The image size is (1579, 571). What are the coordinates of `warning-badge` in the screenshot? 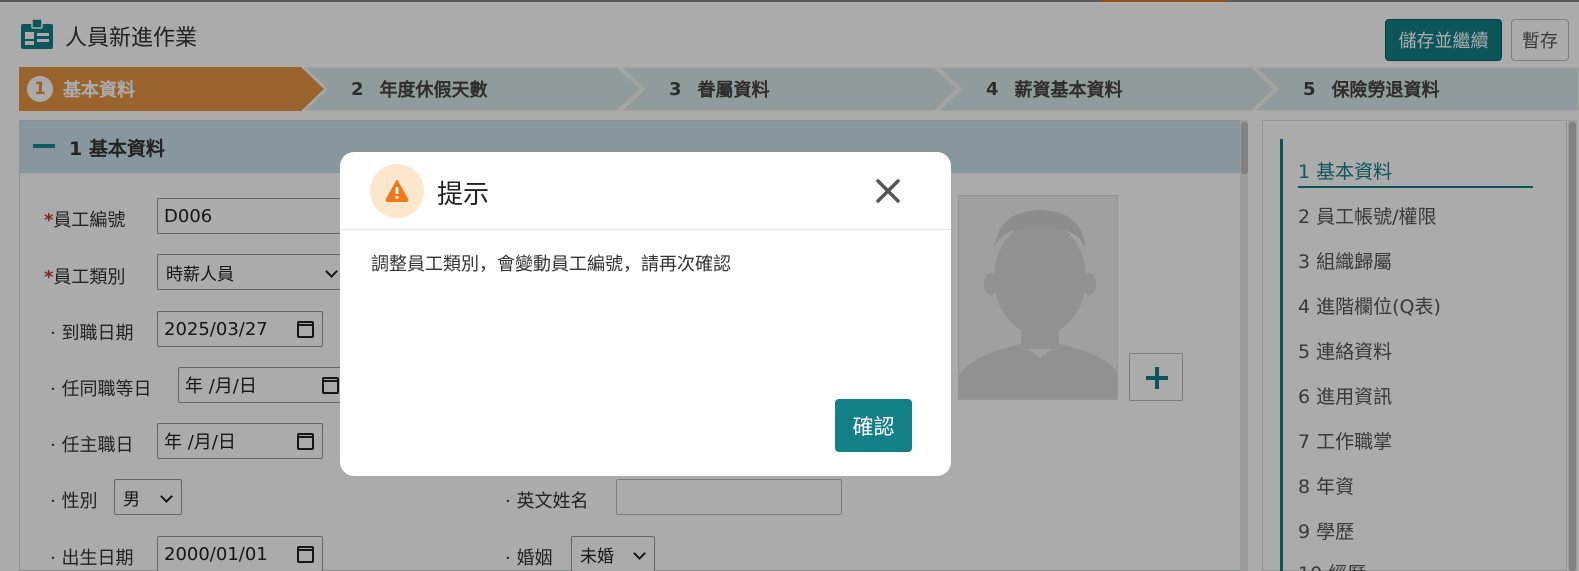 It's located at (397, 191).